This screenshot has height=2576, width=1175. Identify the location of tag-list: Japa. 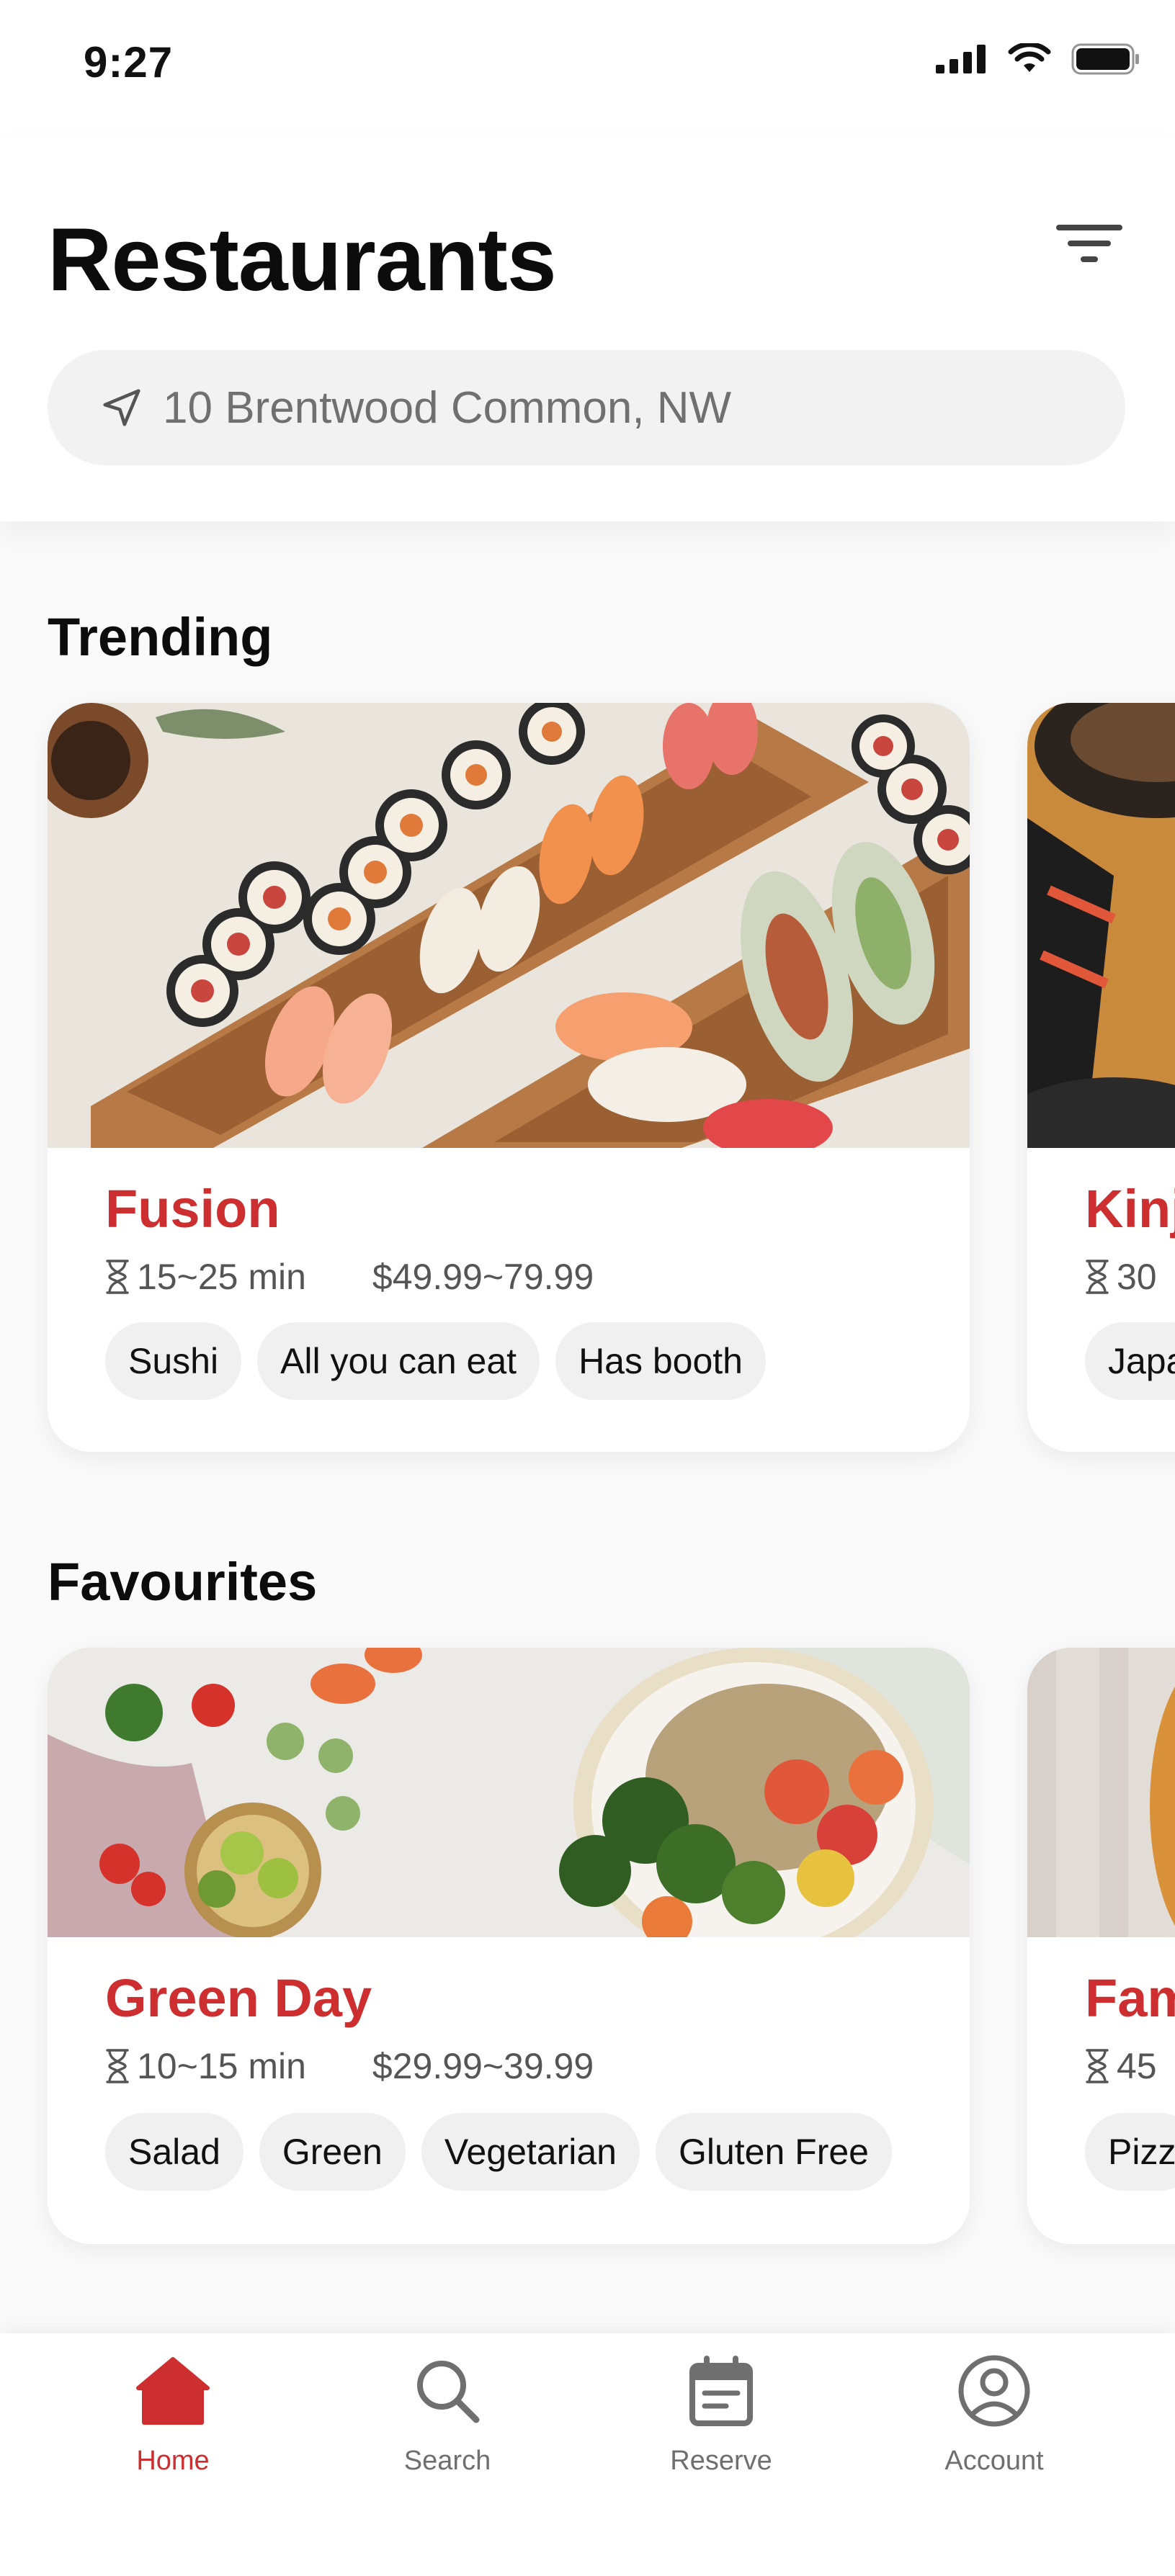
(1130, 1361).